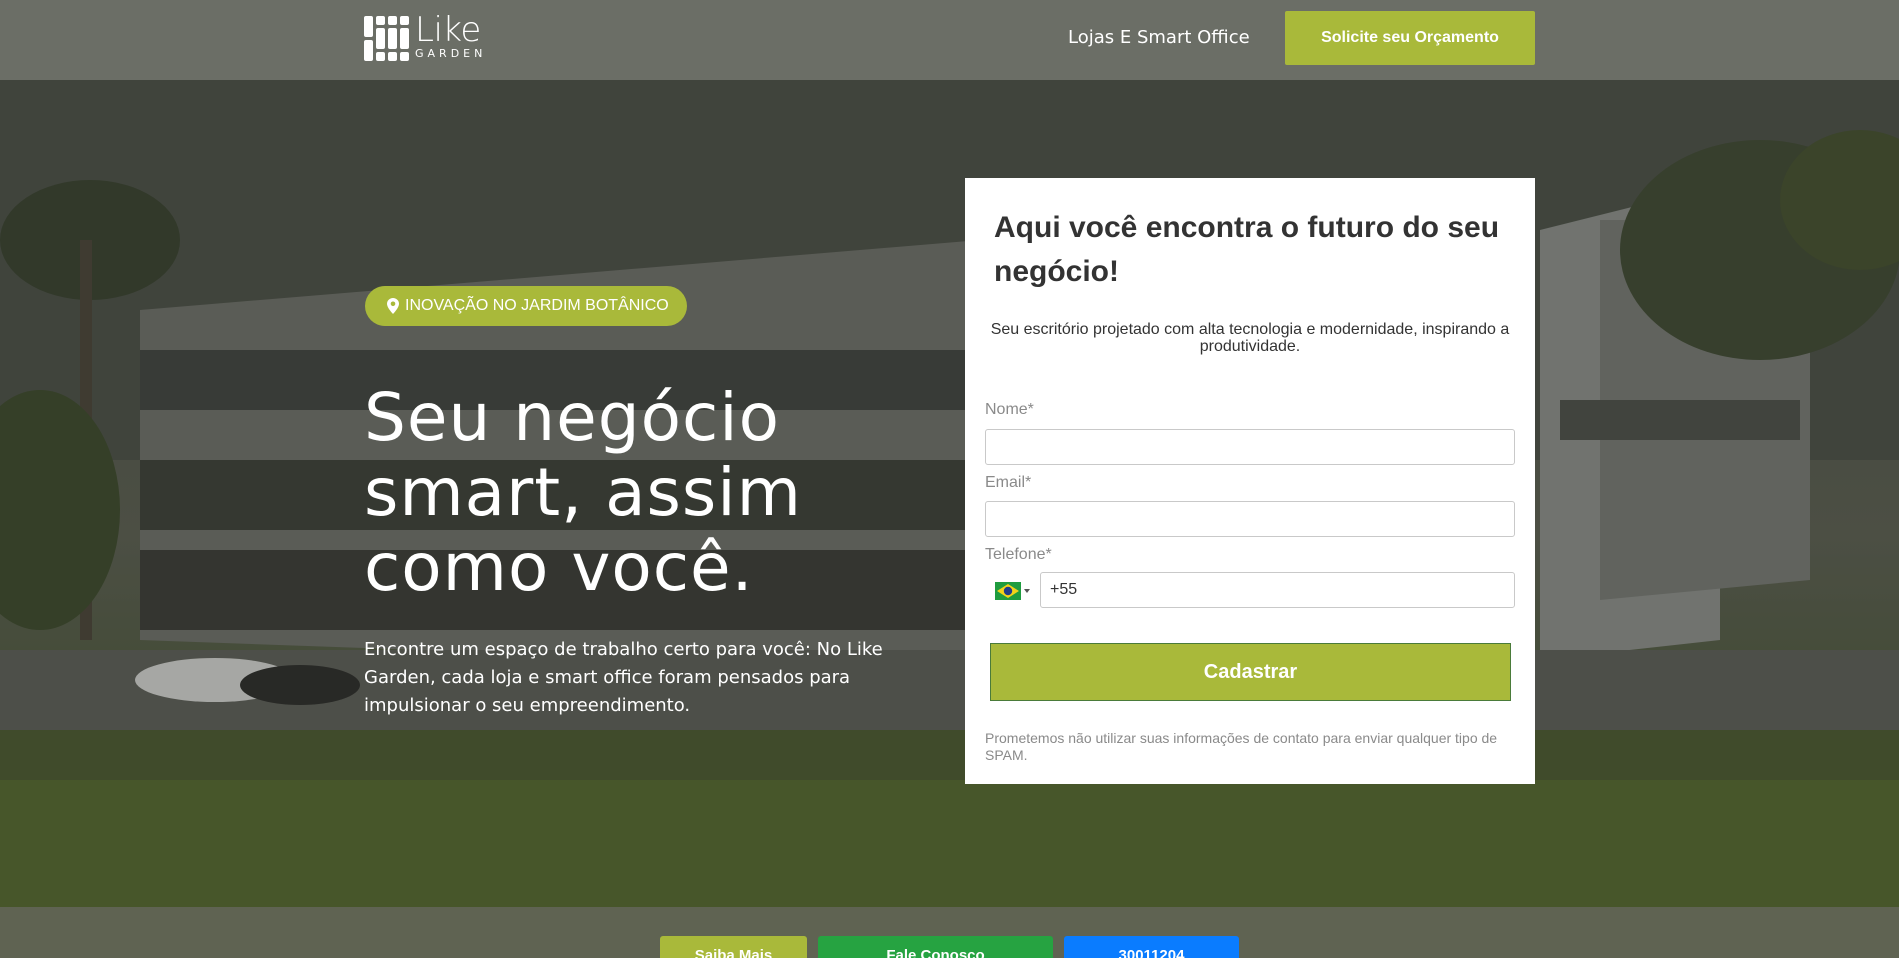 The height and width of the screenshot is (958, 1899). What do you see at coordinates (1159, 37) in the screenshot?
I see `nav-link-lojas: Lojas E Smart Office` at bounding box center [1159, 37].